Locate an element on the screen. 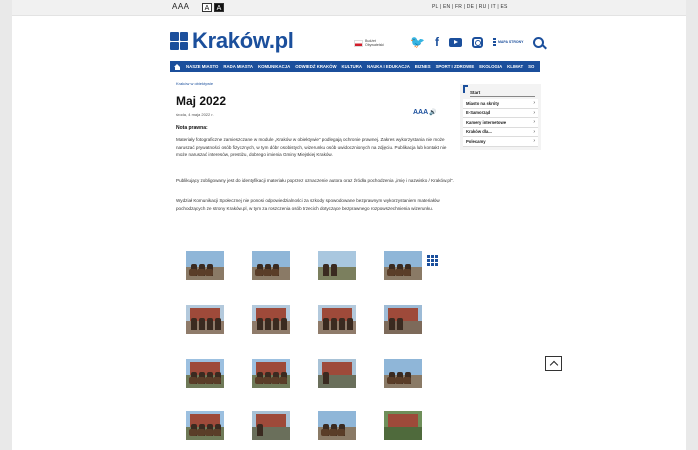 Image resolution: width=698 pixels, height=450 pixels. search-icon is located at coordinates (539, 42).